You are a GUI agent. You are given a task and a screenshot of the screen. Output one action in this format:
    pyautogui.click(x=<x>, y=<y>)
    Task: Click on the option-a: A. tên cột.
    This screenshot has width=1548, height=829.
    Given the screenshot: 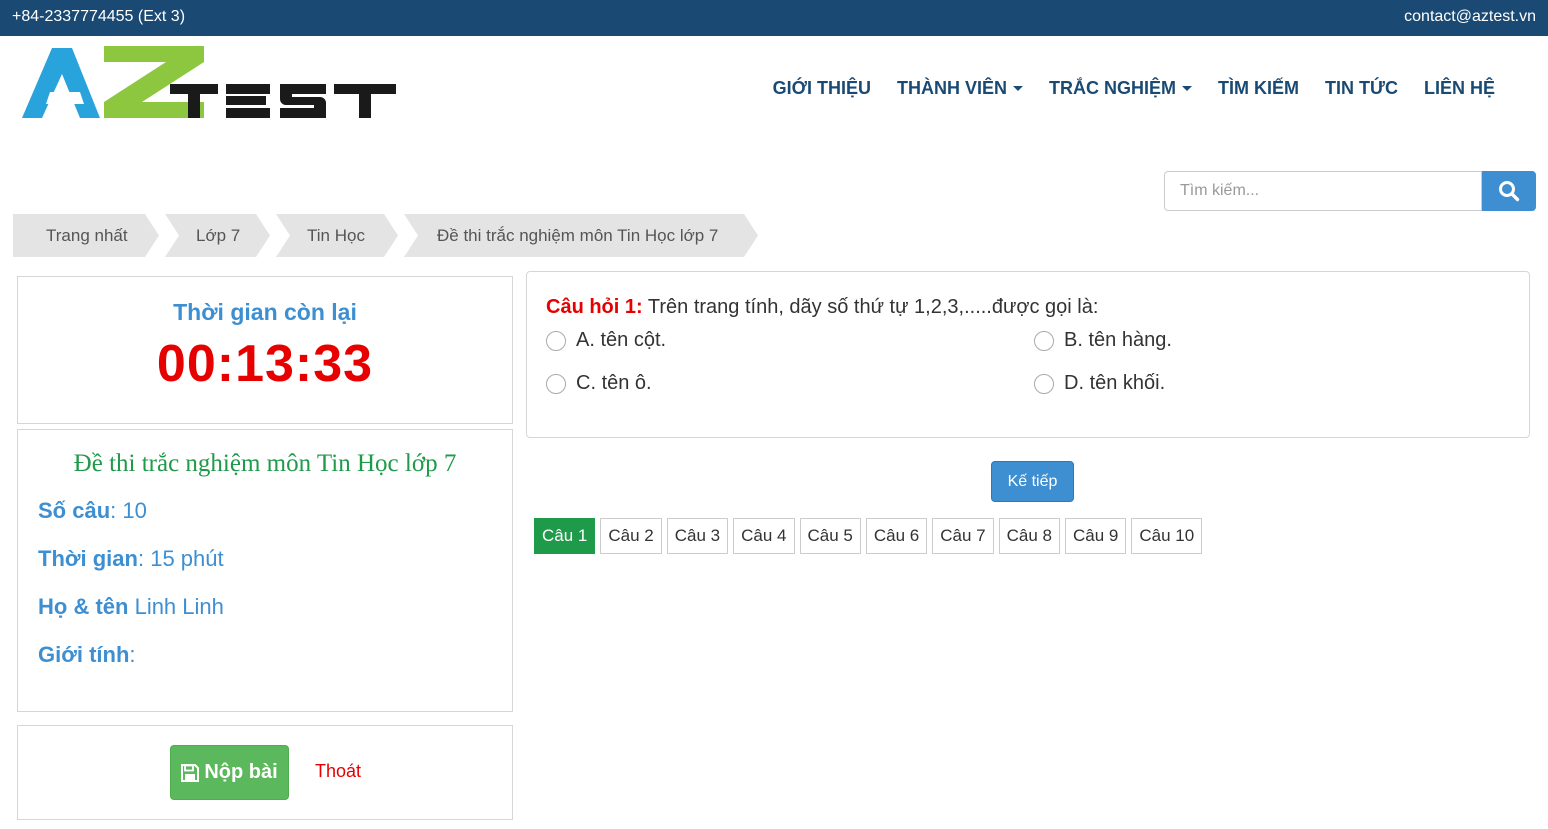 What is the action you would take?
    pyautogui.click(x=606, y=340)
    